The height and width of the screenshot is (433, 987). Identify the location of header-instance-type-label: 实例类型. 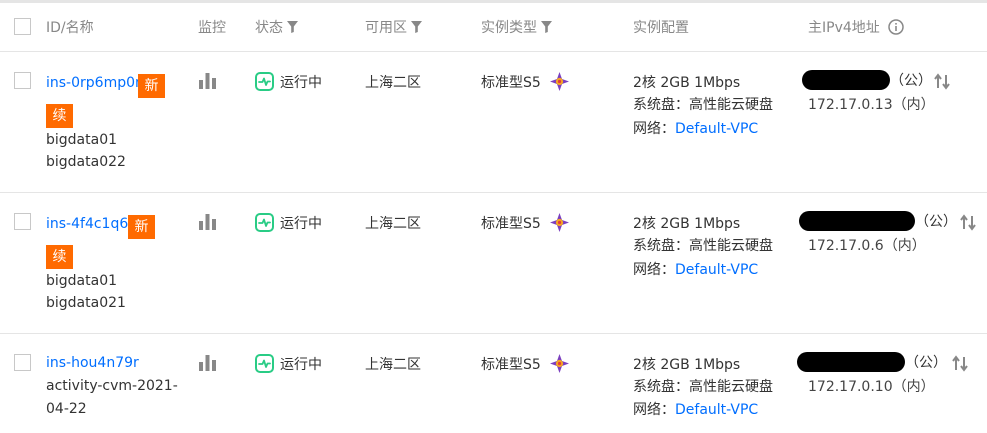
(509, 28).